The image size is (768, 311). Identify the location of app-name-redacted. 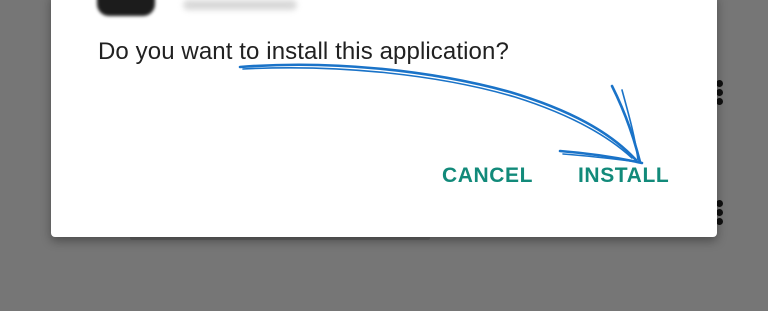
(240, 5).